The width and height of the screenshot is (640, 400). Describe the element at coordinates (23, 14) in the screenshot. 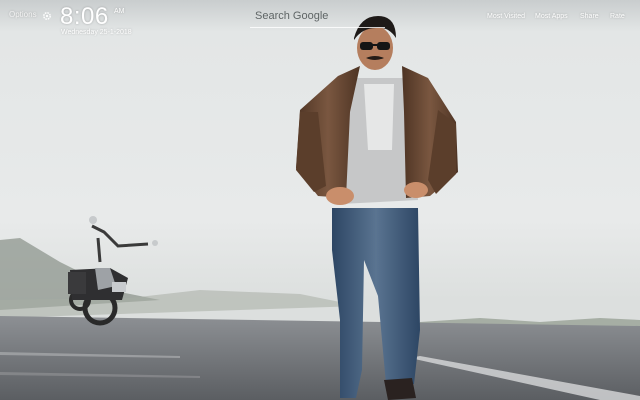

I see `options-link: Options` at that location.